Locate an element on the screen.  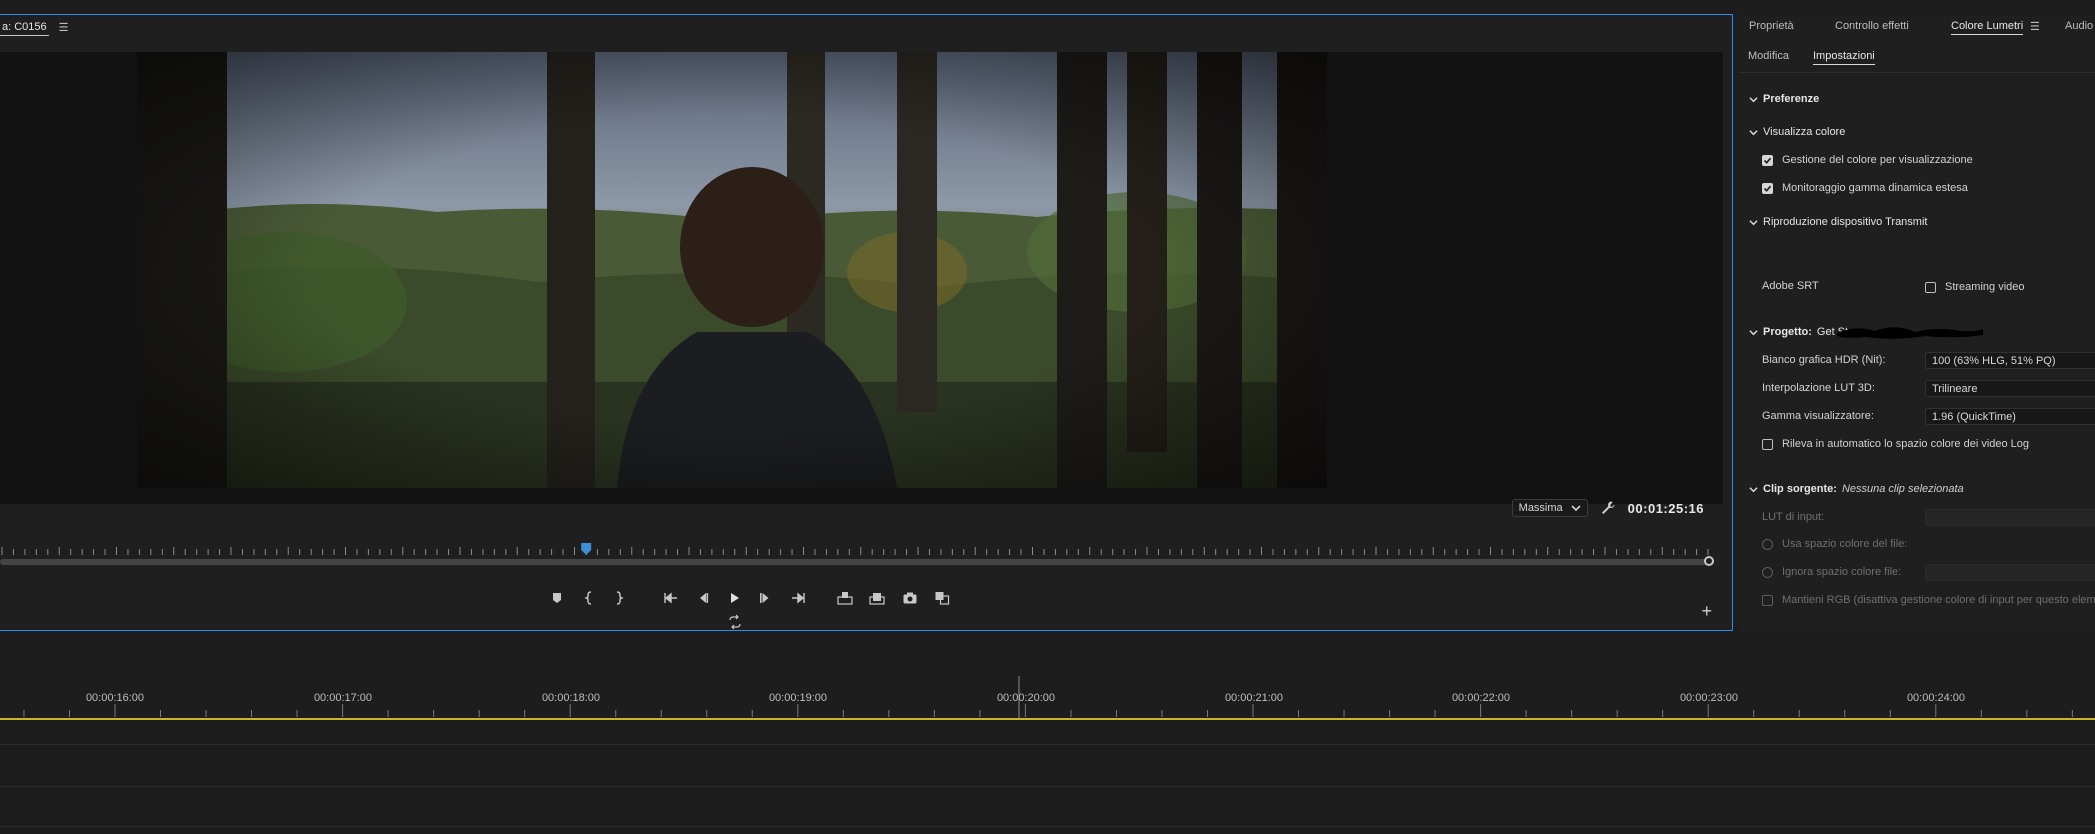
insert-button is located at coordinates (845, 598).